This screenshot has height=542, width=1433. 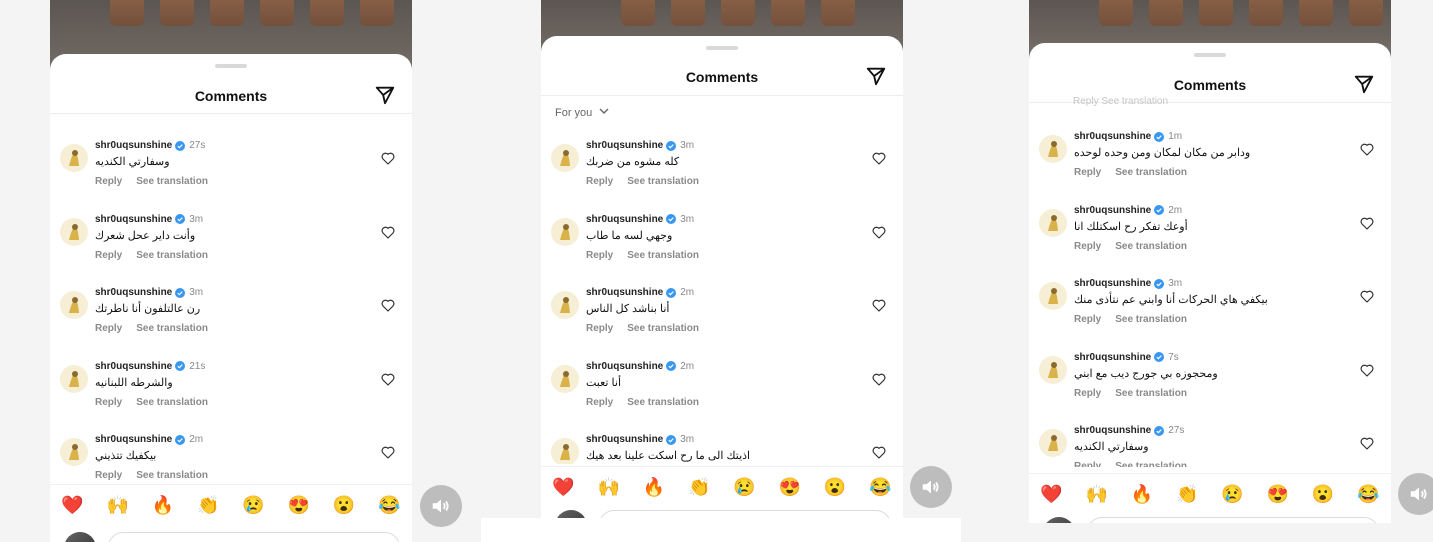 I want to click on comment-username: shr0uqsunshine 21s, so click(x=150, y=366).